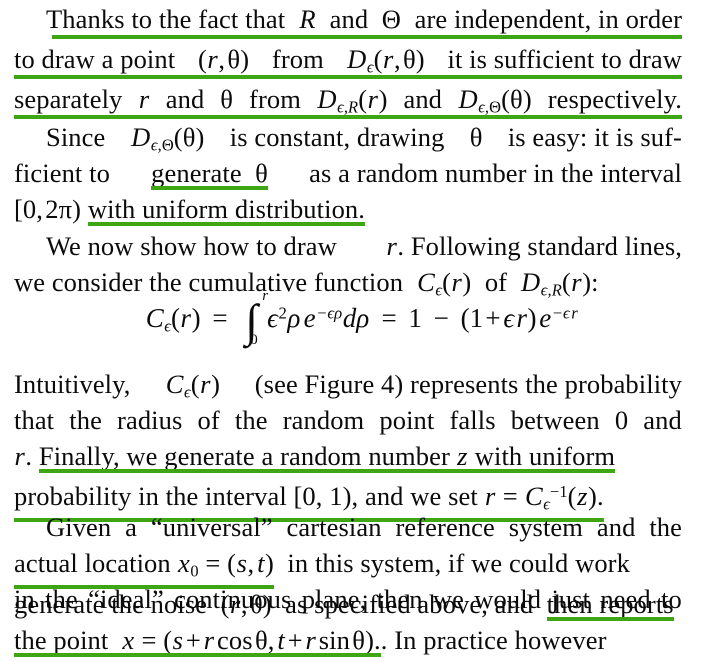  Describe the element at coordinates (386, 60) in the screenshot. I see `math-D-eps: Dϵ(r, θ)` at that location.